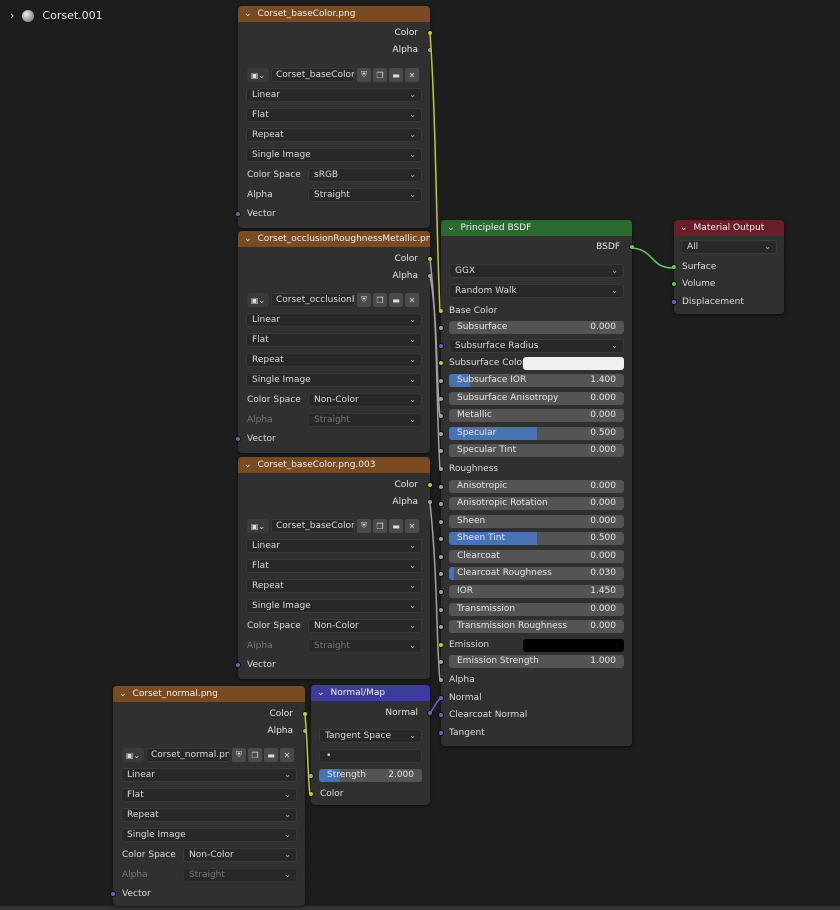 The width and height of the screenshot is (840, 910). What do you see at coordinates (536, 626) in the screenshot?
I see `transmission-roughness-slider: Transmission Roughness 0.000` at bounding box center [536, 626].